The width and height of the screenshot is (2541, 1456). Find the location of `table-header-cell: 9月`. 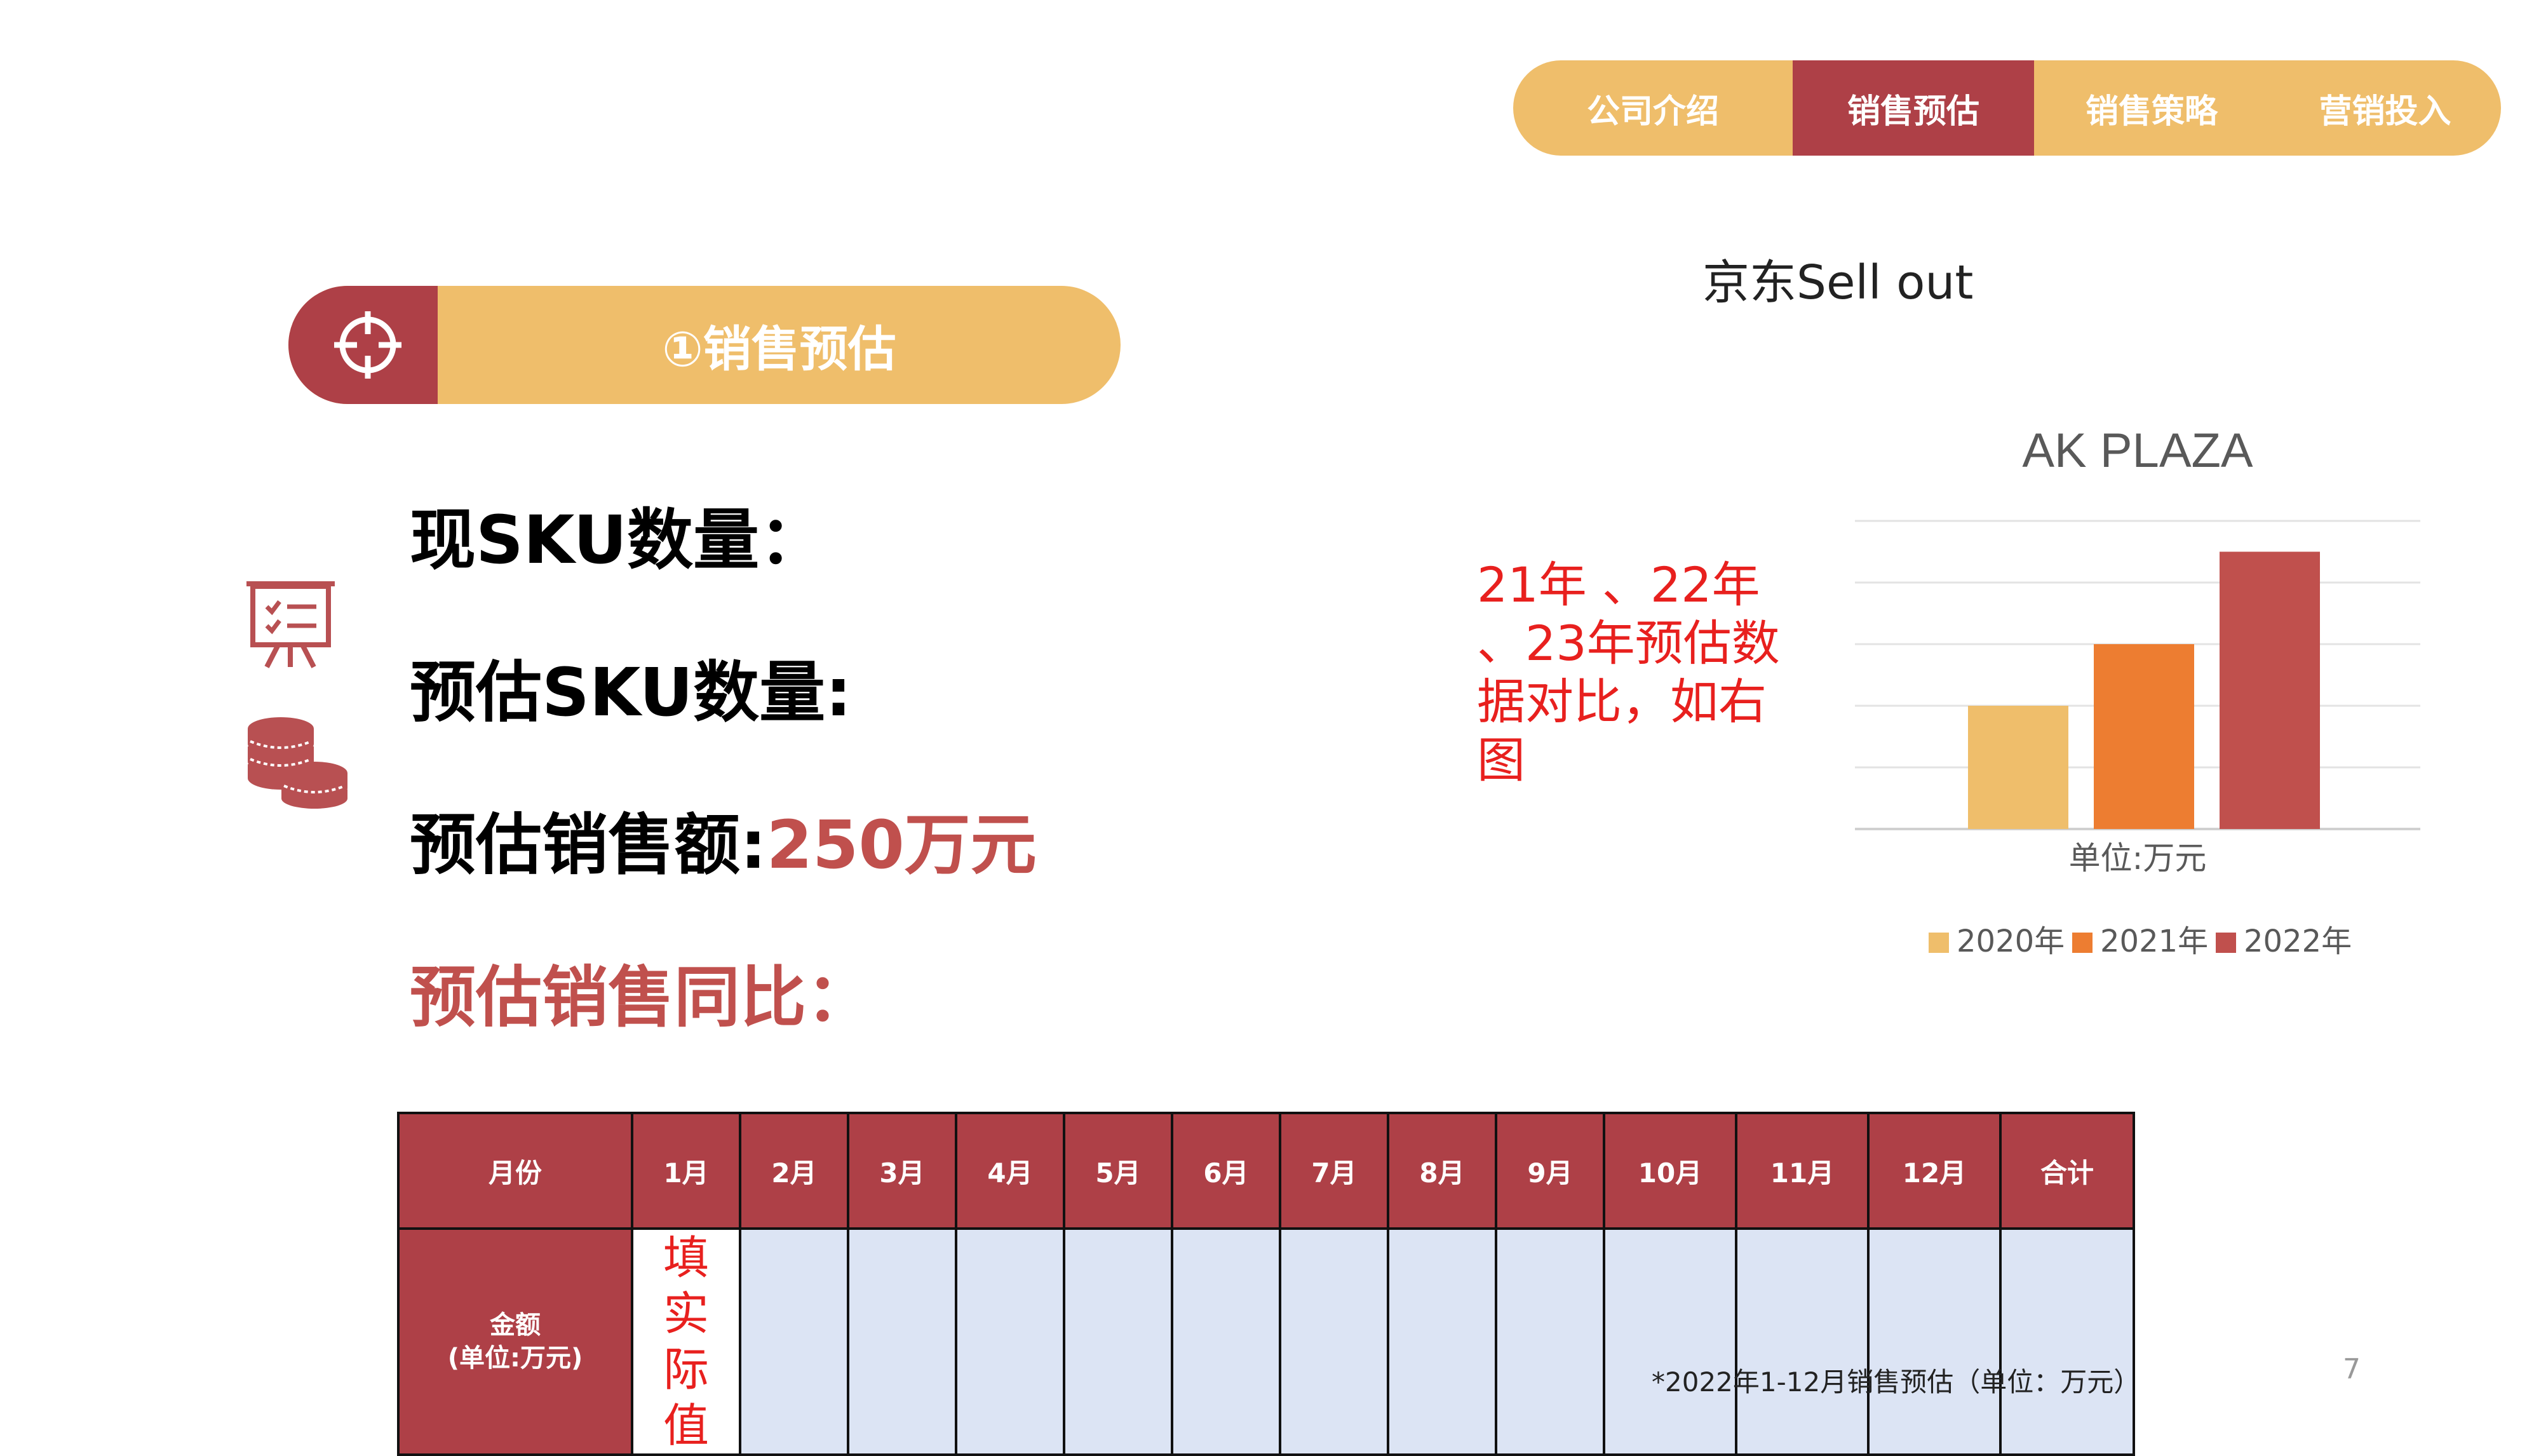

table-header-cell: 9月 is located at coordinates (1550, 1171).